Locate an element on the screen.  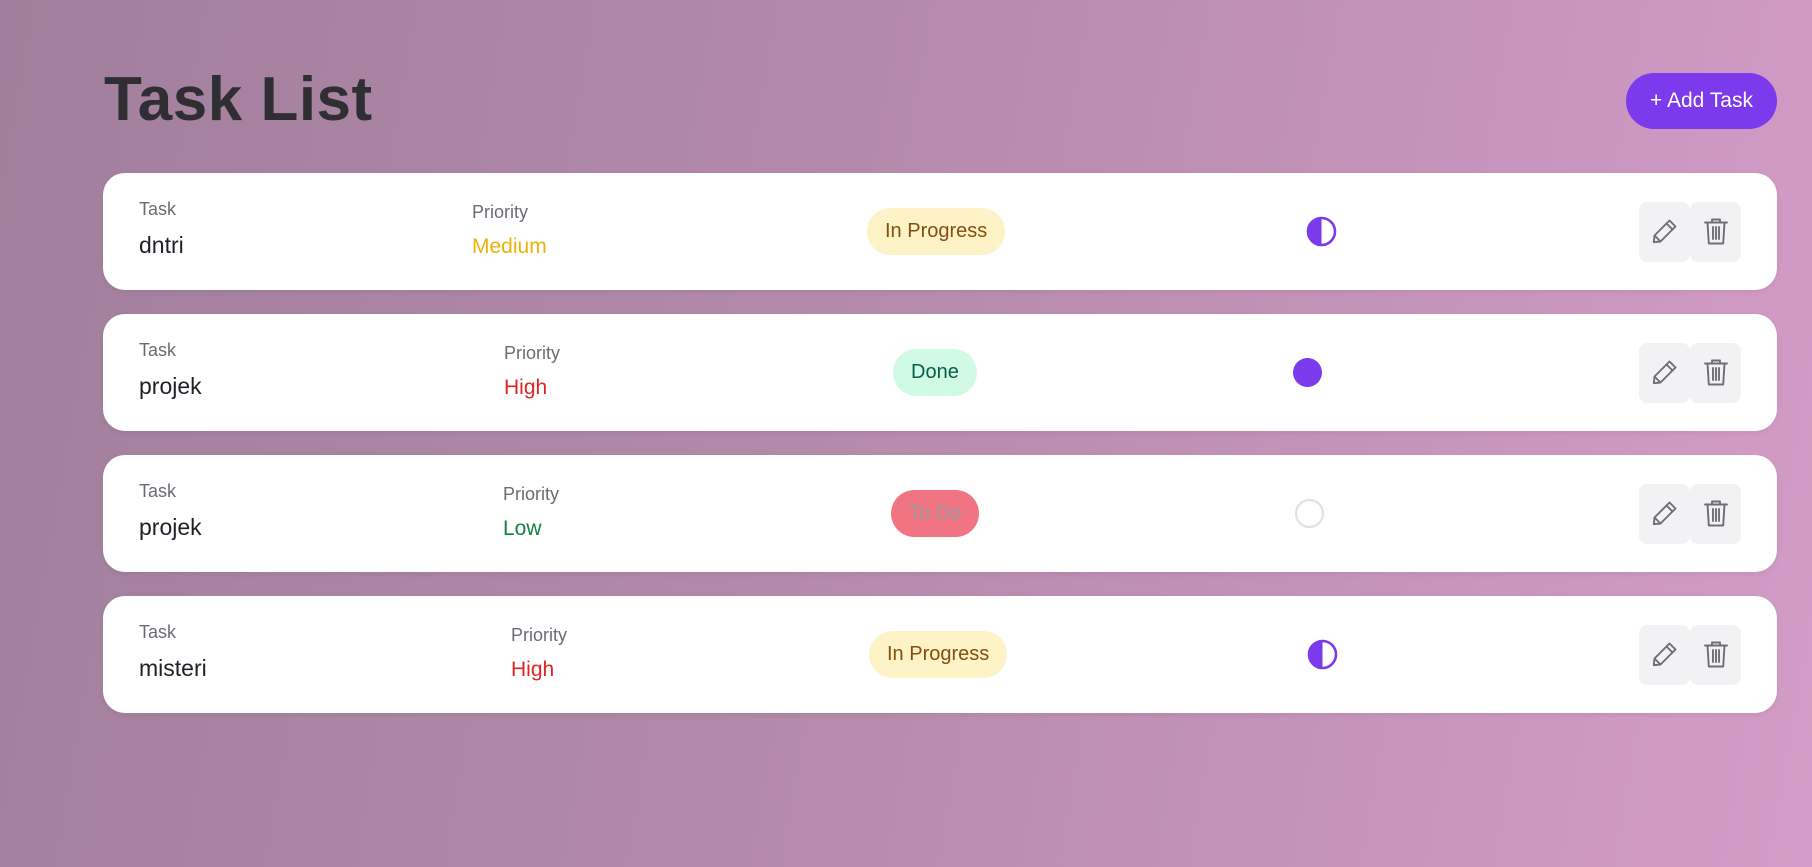
task-card: Task projek Priority High Done is located at coordinates (940, 372).